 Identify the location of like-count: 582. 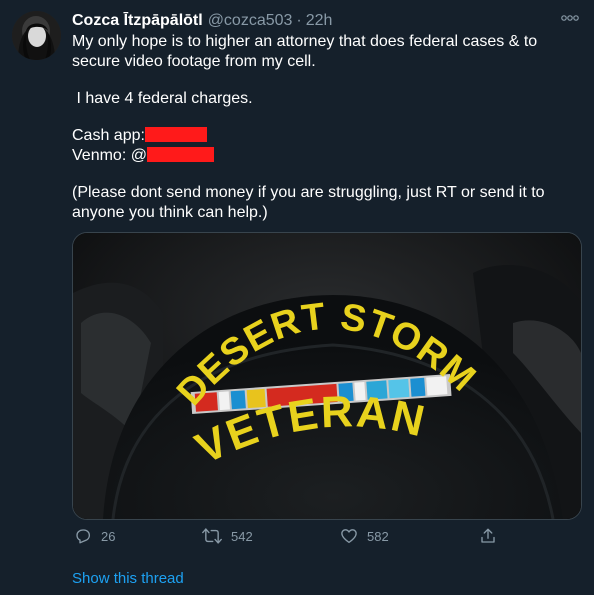
(378, 536).